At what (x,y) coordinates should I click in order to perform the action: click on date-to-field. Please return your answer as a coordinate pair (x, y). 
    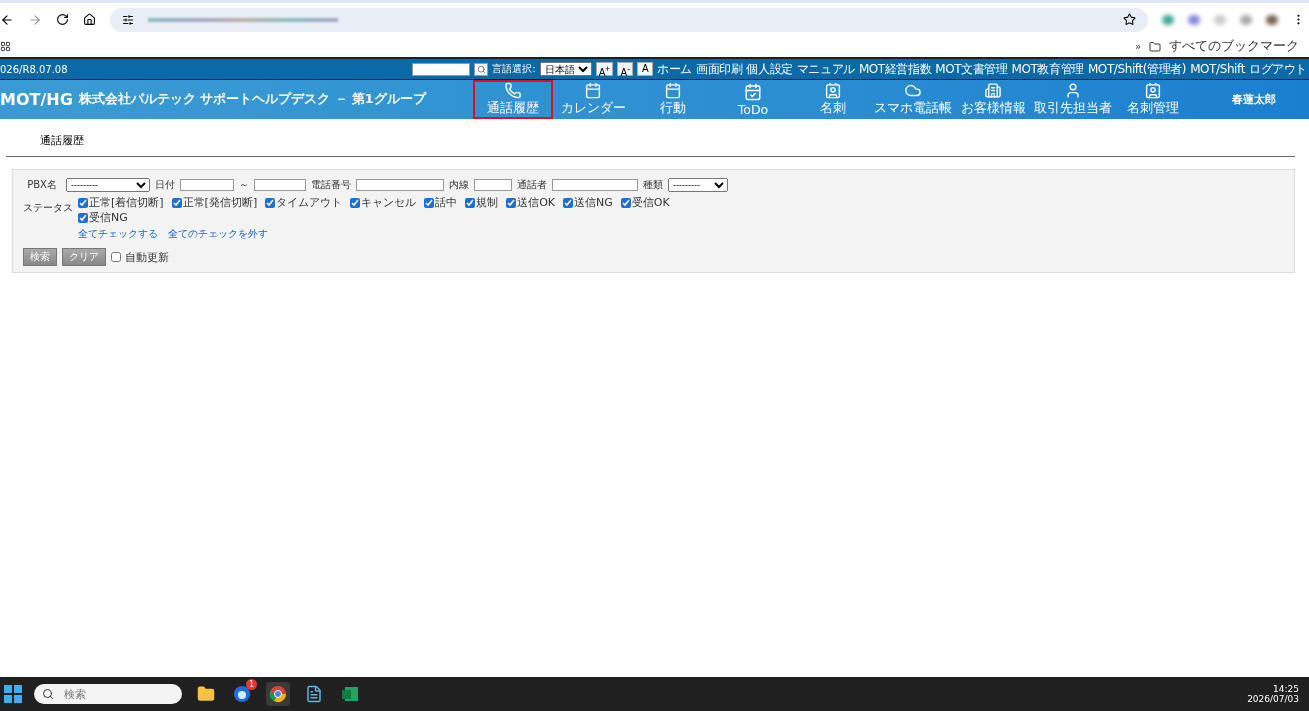
    Looking at the image, I should click on (280, 185).